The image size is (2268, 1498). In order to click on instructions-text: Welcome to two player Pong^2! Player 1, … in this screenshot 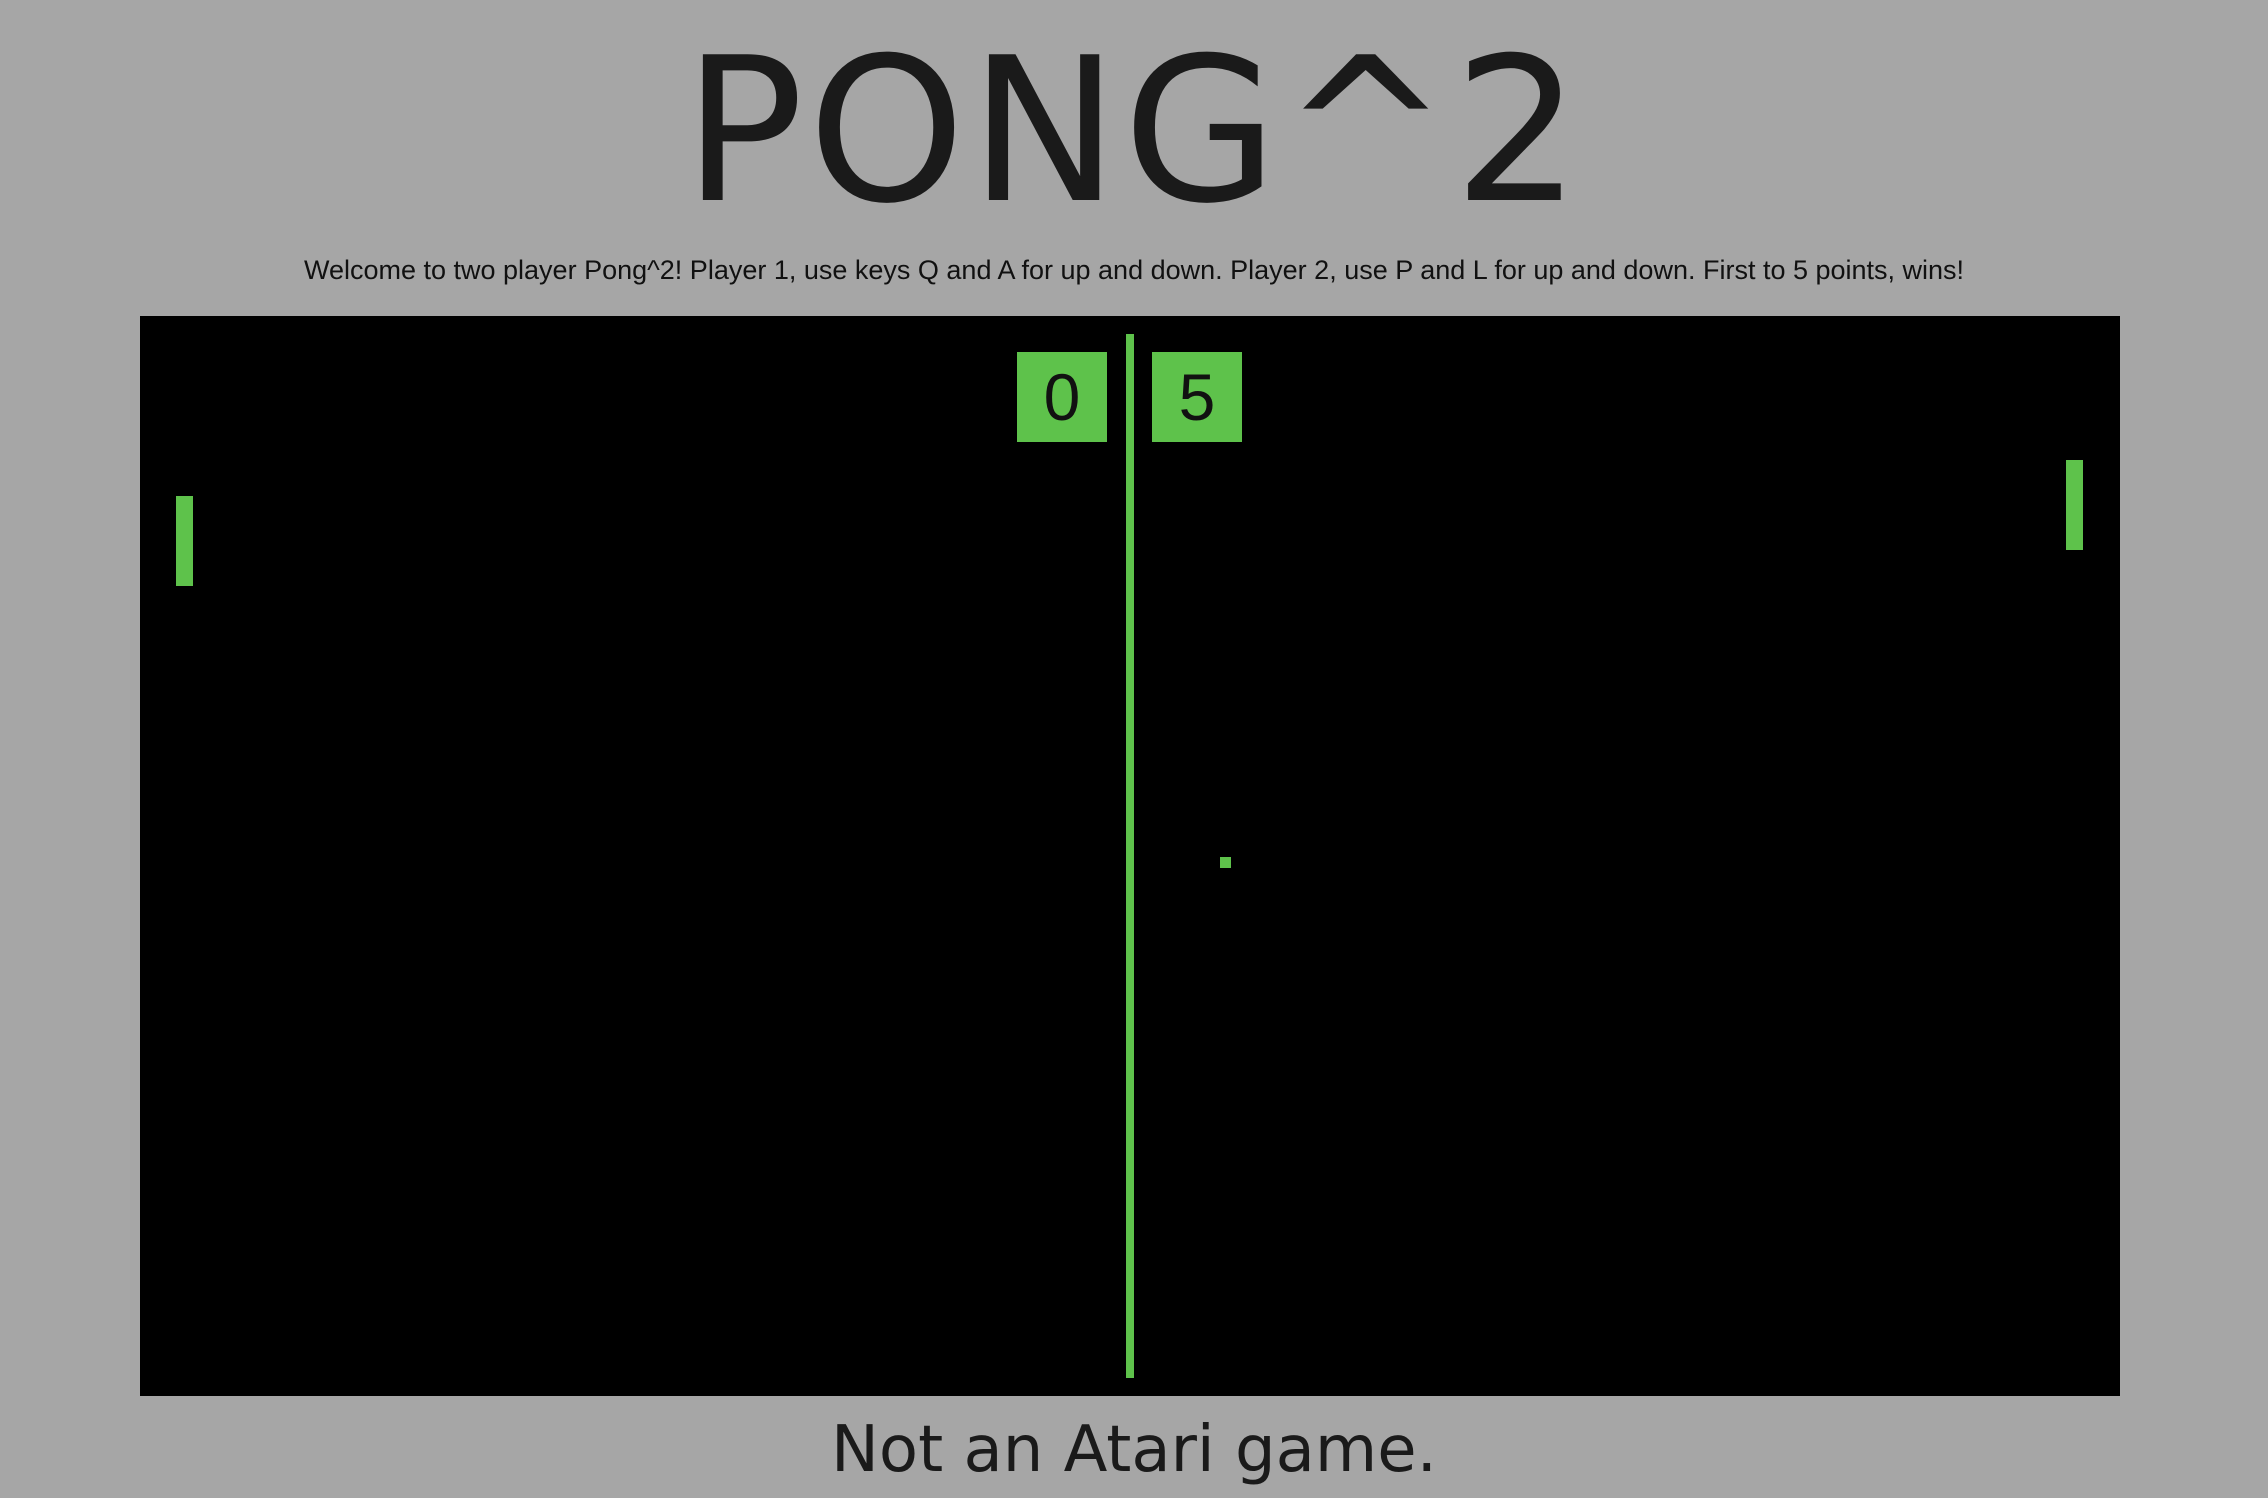, I will do `click(1134, 270)`.